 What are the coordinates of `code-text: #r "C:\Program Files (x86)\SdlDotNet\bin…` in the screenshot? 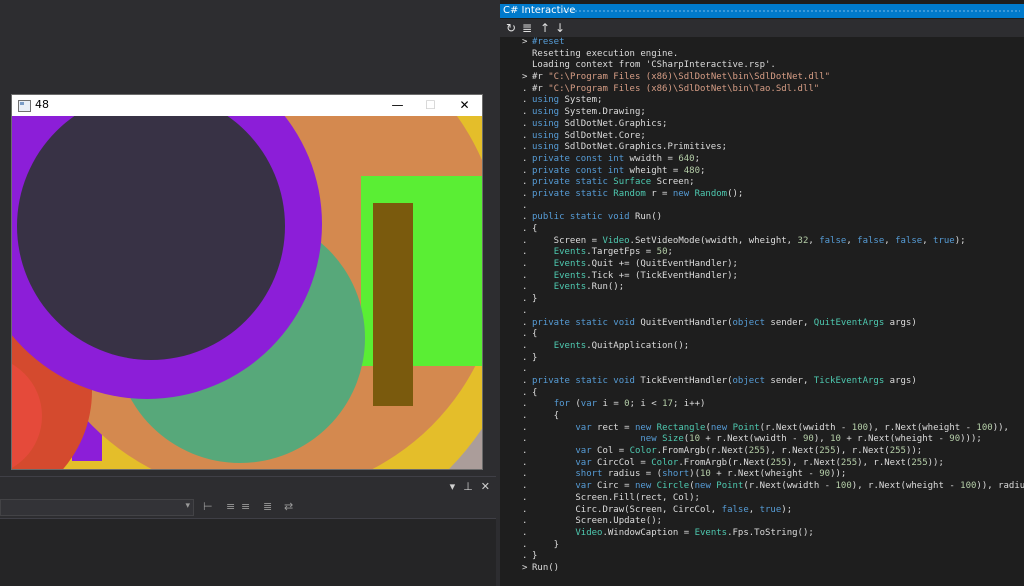 It's located at (681, 78).